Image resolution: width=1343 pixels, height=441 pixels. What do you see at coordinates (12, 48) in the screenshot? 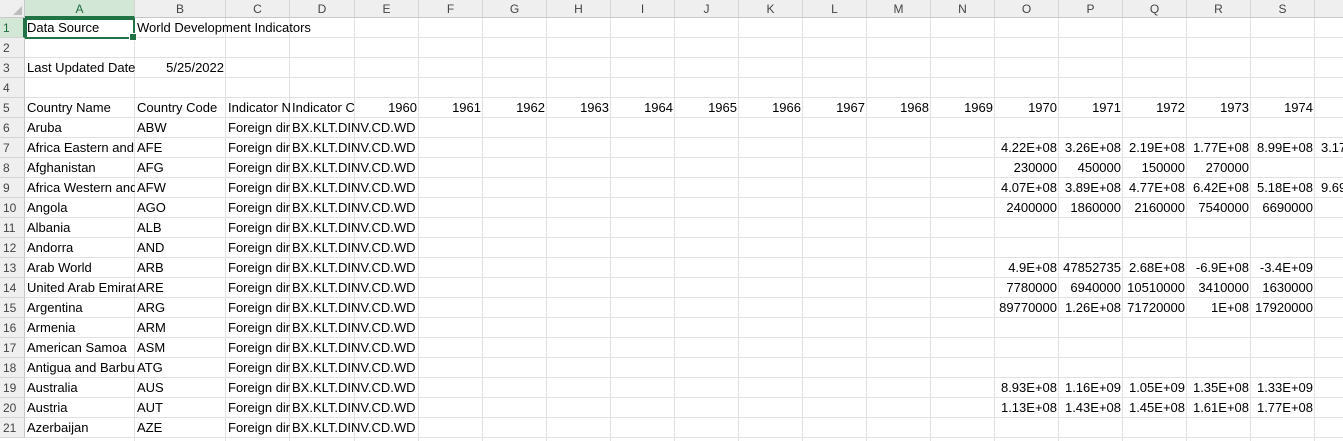
I see `row-header-2: 2` at bounding box center [12, 48].